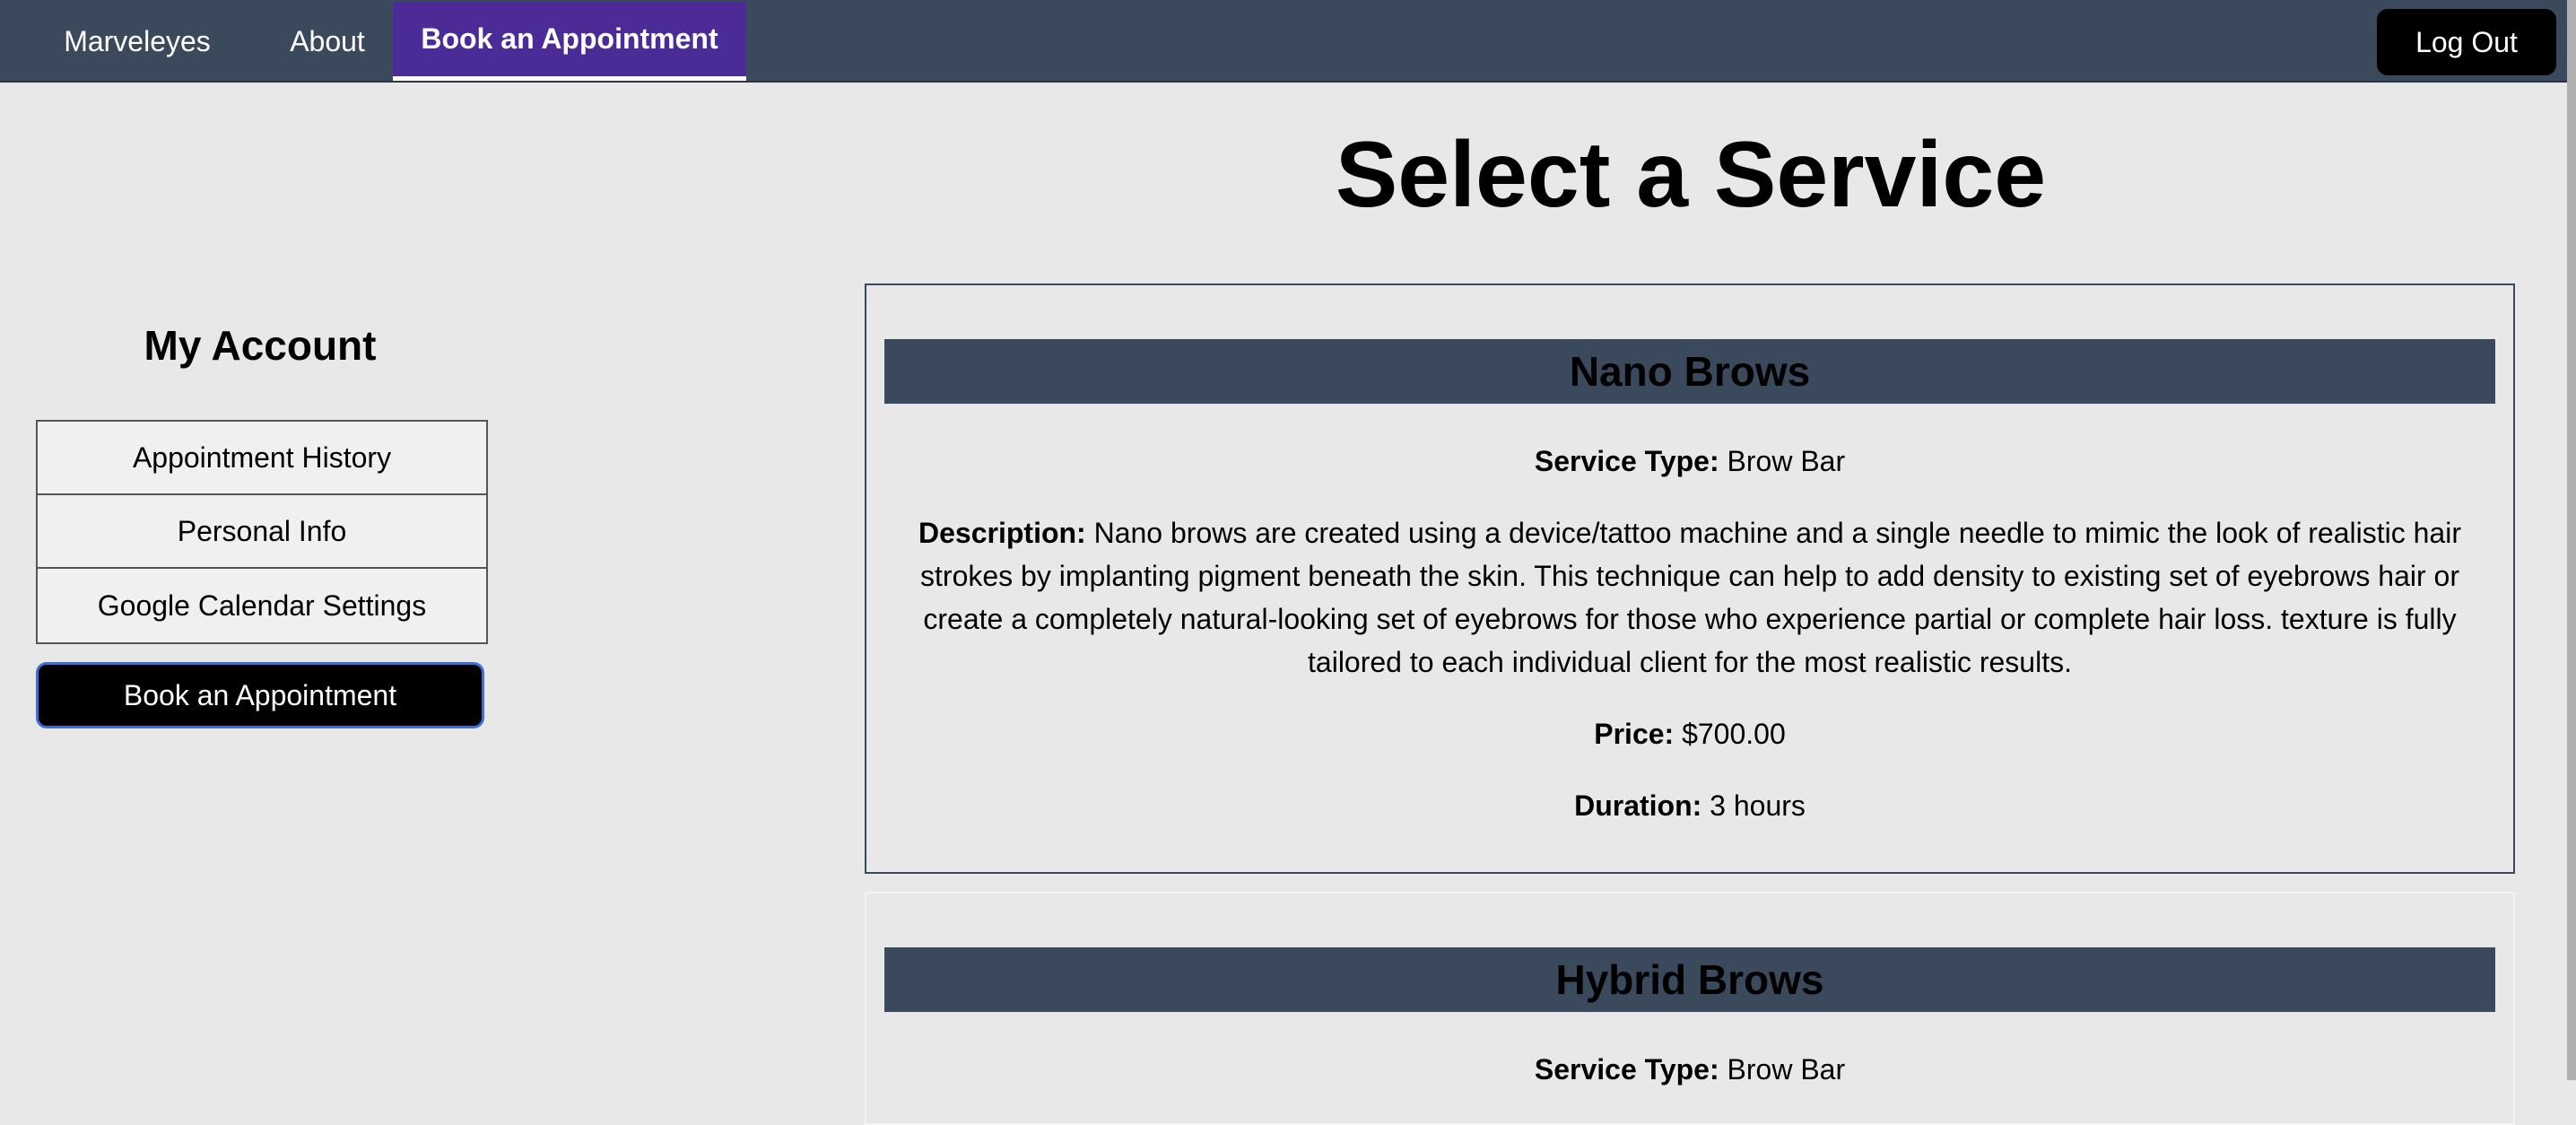 Image resolution: width=2576 pixels, height=1125 pixels. Describe the element at coordinates (1758, 805) in the screenshot. I see `service-duration-value: 3 hours` at that location.